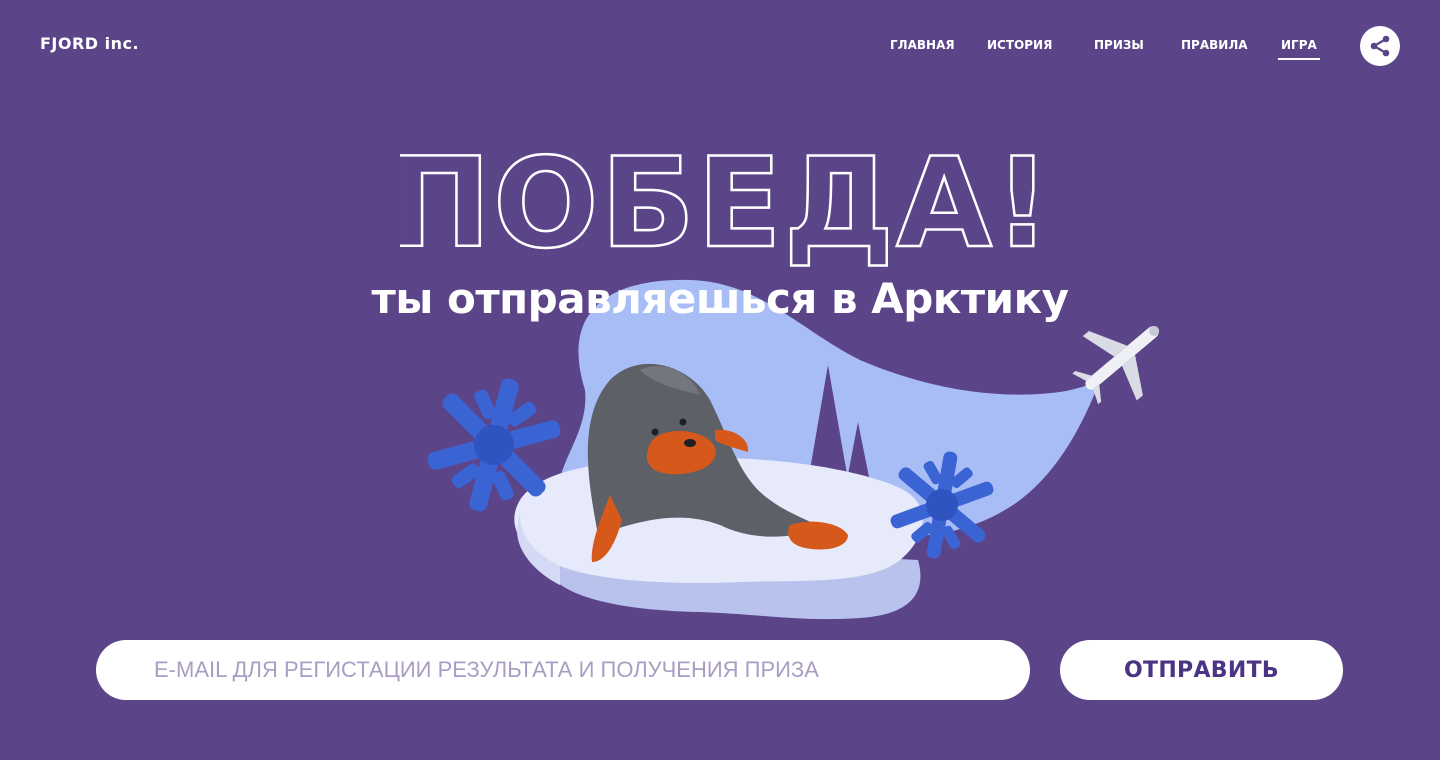  What do you see at coordinates (1299, 49) in the screenshot?
I see `nav-item-game: ИГРА` at bounding box center [1299, 49].